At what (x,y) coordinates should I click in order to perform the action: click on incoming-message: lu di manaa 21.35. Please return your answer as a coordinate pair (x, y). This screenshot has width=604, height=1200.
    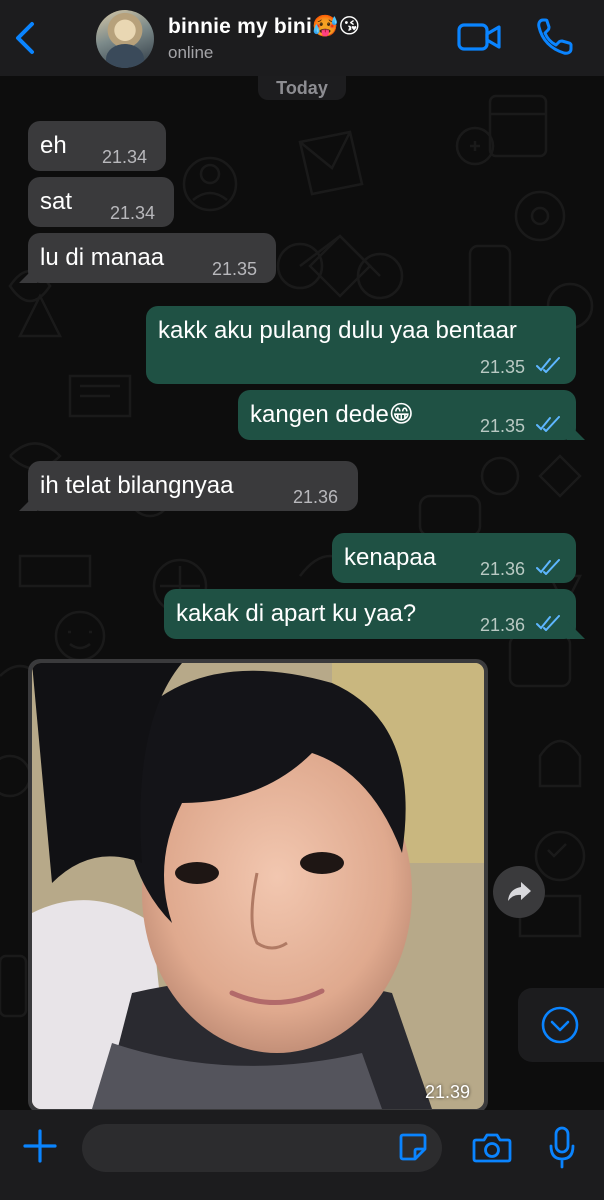
    Looking at the image, I should click on (152, 258).